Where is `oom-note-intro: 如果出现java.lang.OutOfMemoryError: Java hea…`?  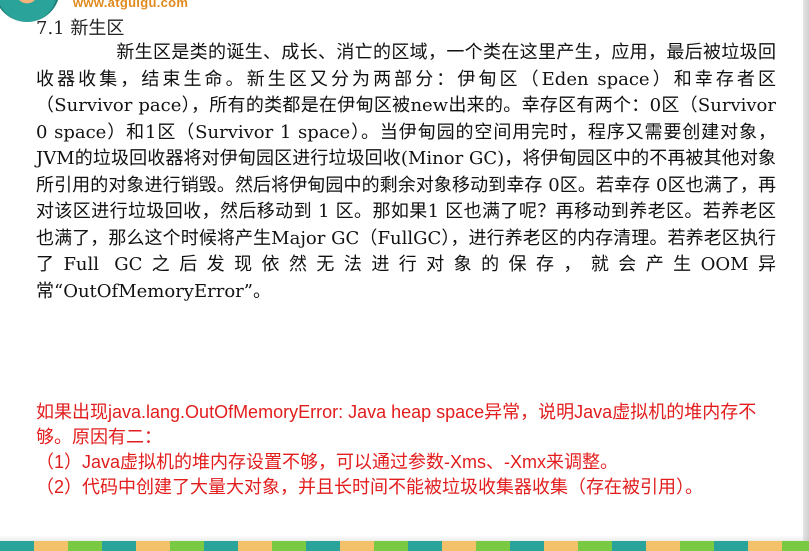
oom-note-intro: 如果出现java.lang.OutOfMemoryError: Java hea… is located at coordinates (396, 424).